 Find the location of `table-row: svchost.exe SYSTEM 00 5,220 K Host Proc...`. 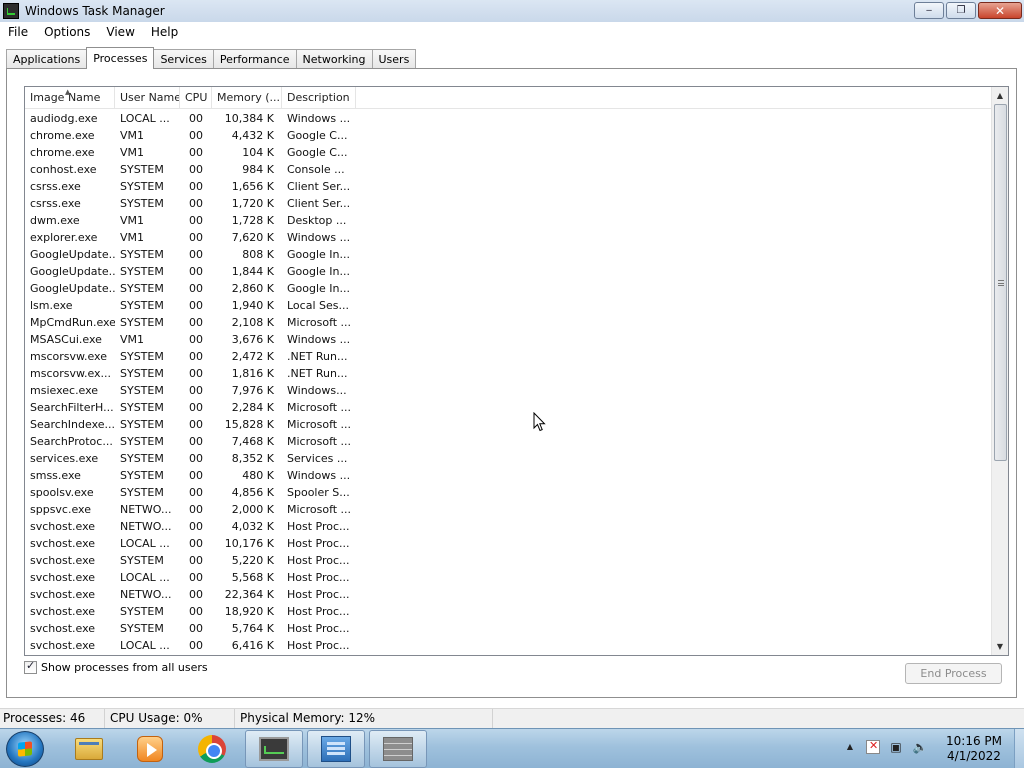

table-row: svchost.exe SYSTEM 00 5,220 K Host Proc... is located at coordinates (508, 560).